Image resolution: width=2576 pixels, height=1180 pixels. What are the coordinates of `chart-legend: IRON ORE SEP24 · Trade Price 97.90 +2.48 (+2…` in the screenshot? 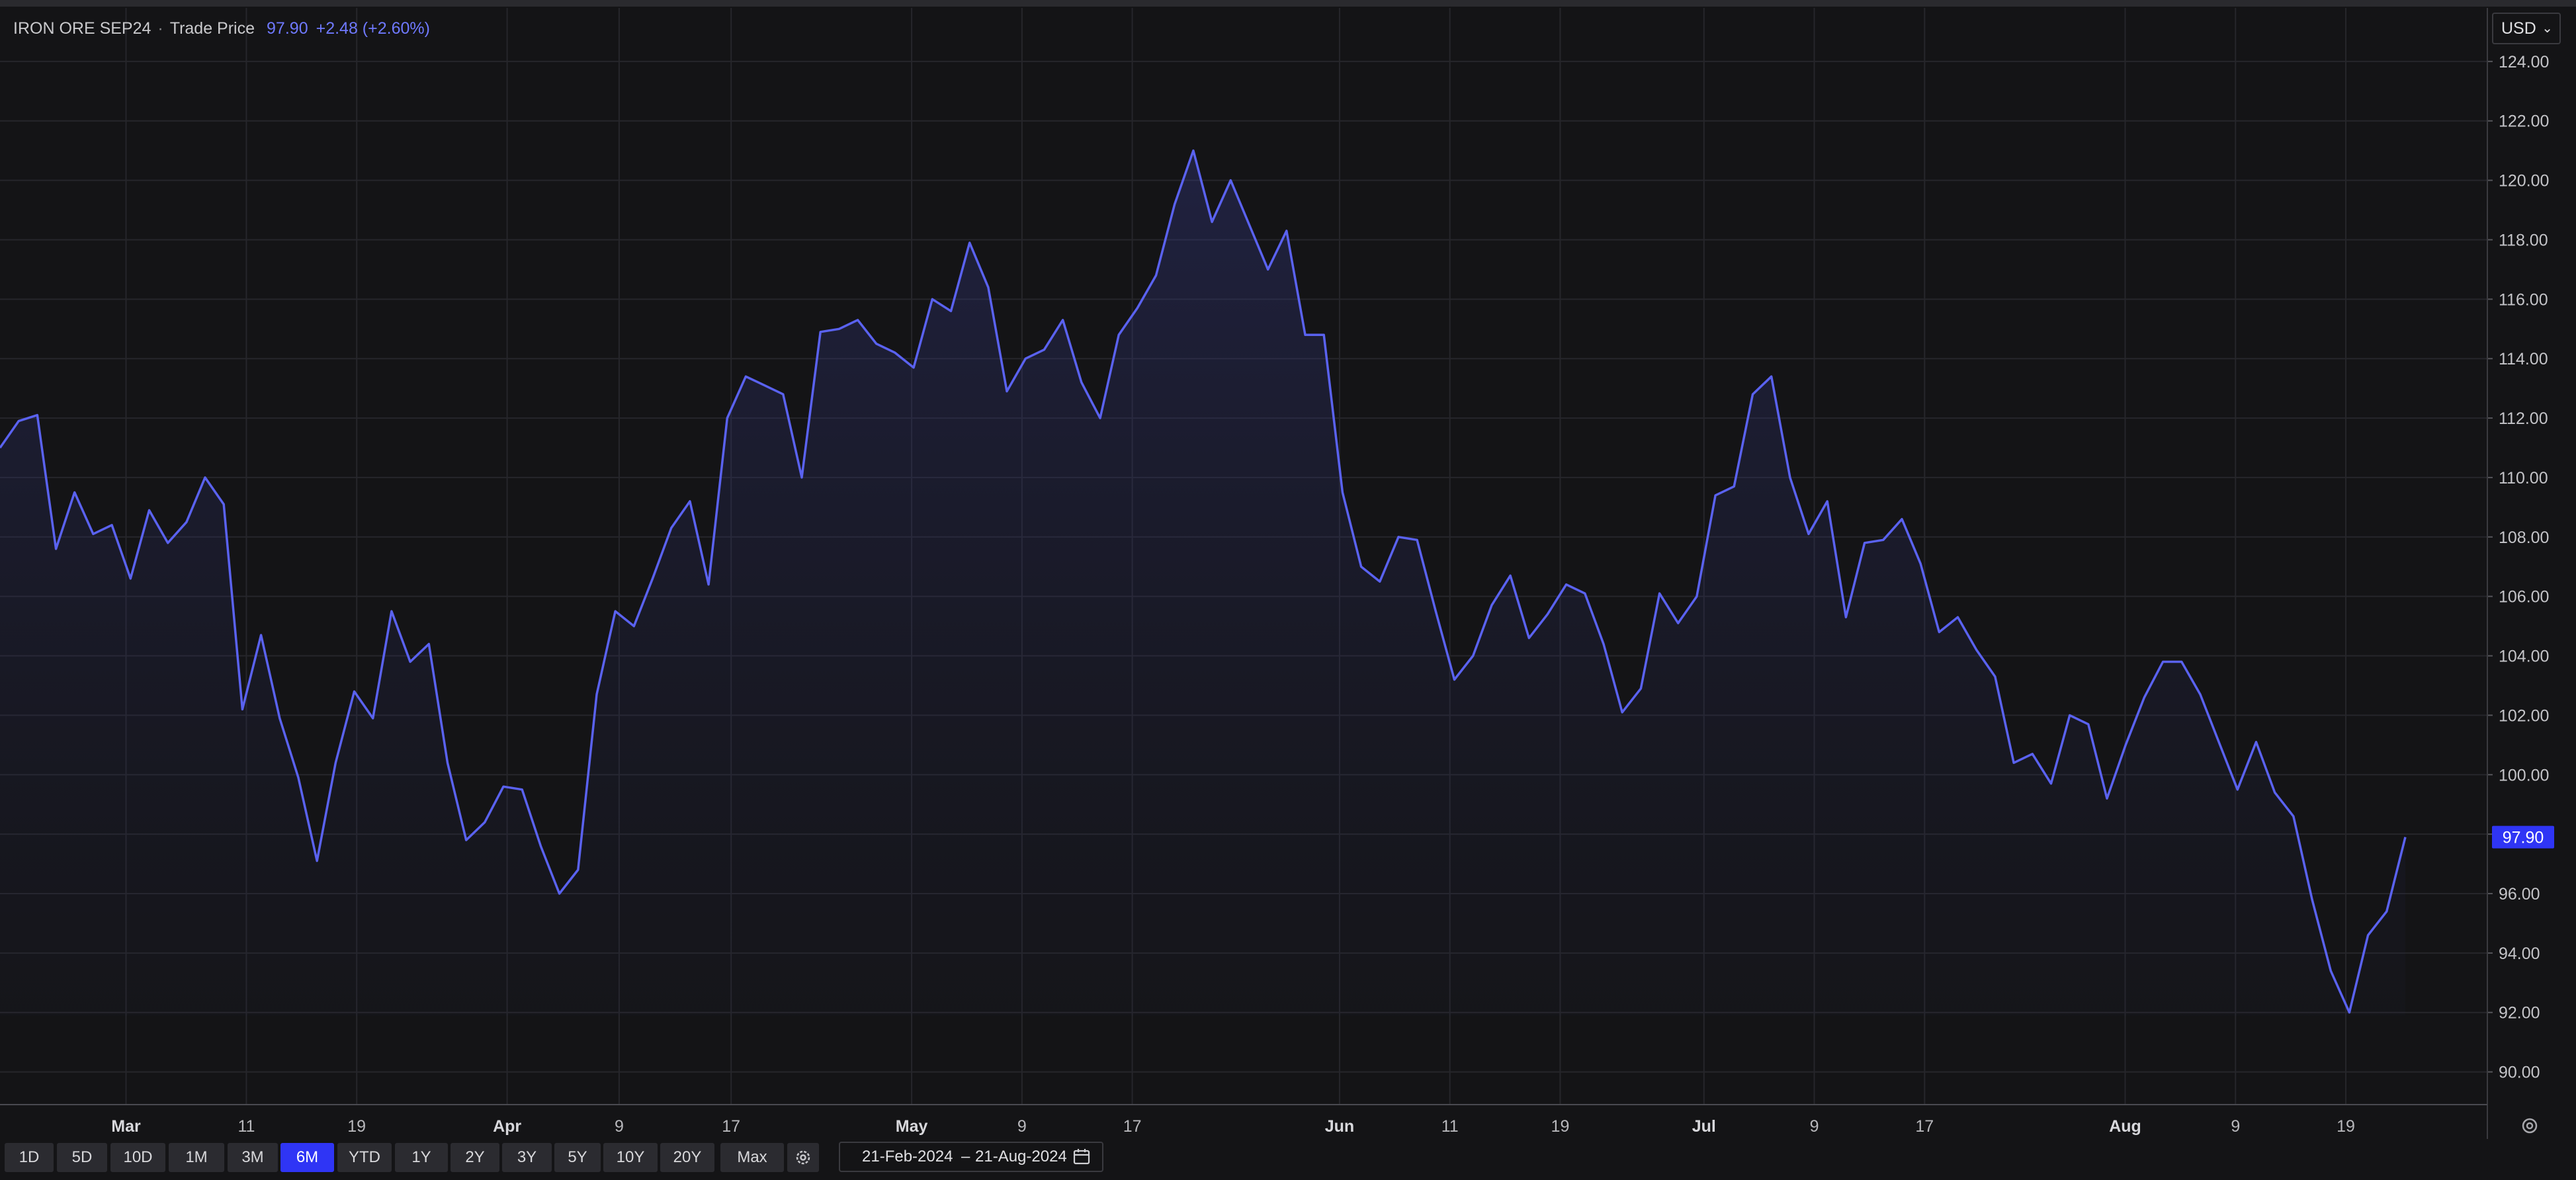 It's located at (221, 28).